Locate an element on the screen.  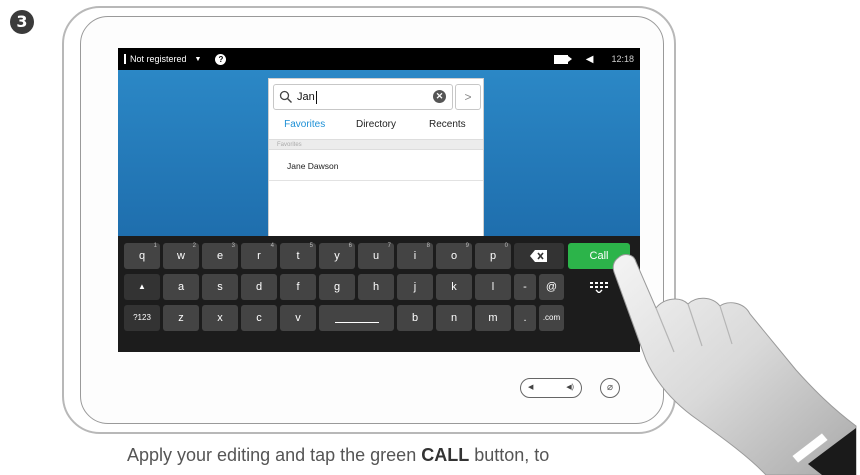
key-a: a is located at coordinates (181, 287).